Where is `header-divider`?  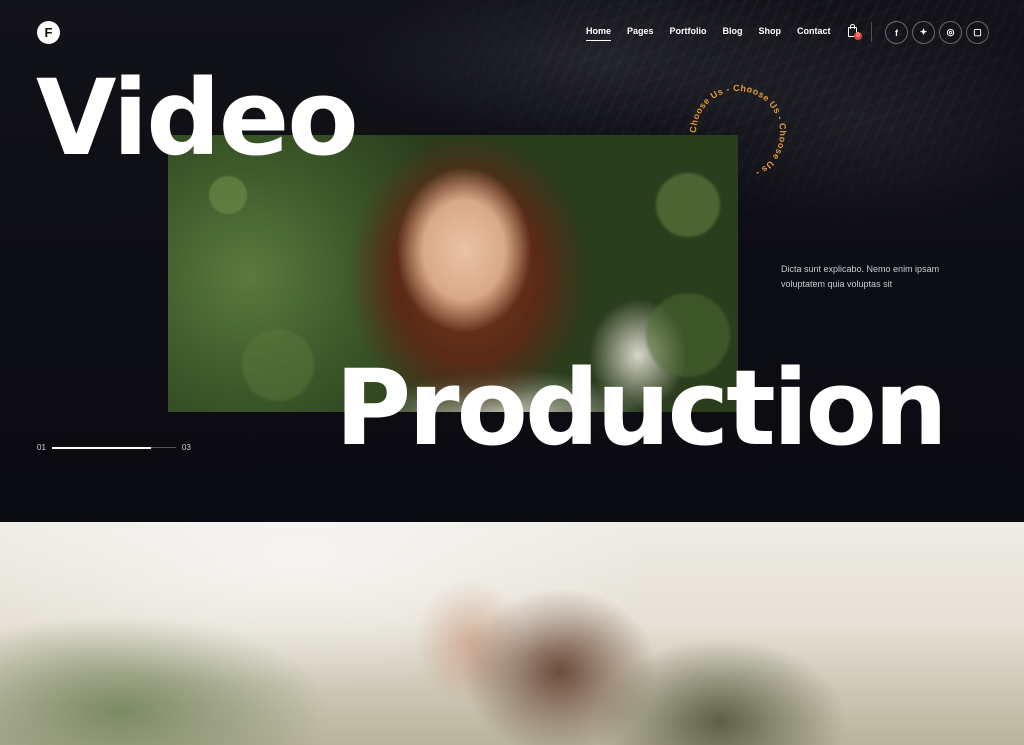 header-divider is located at coordinates (871, 32).